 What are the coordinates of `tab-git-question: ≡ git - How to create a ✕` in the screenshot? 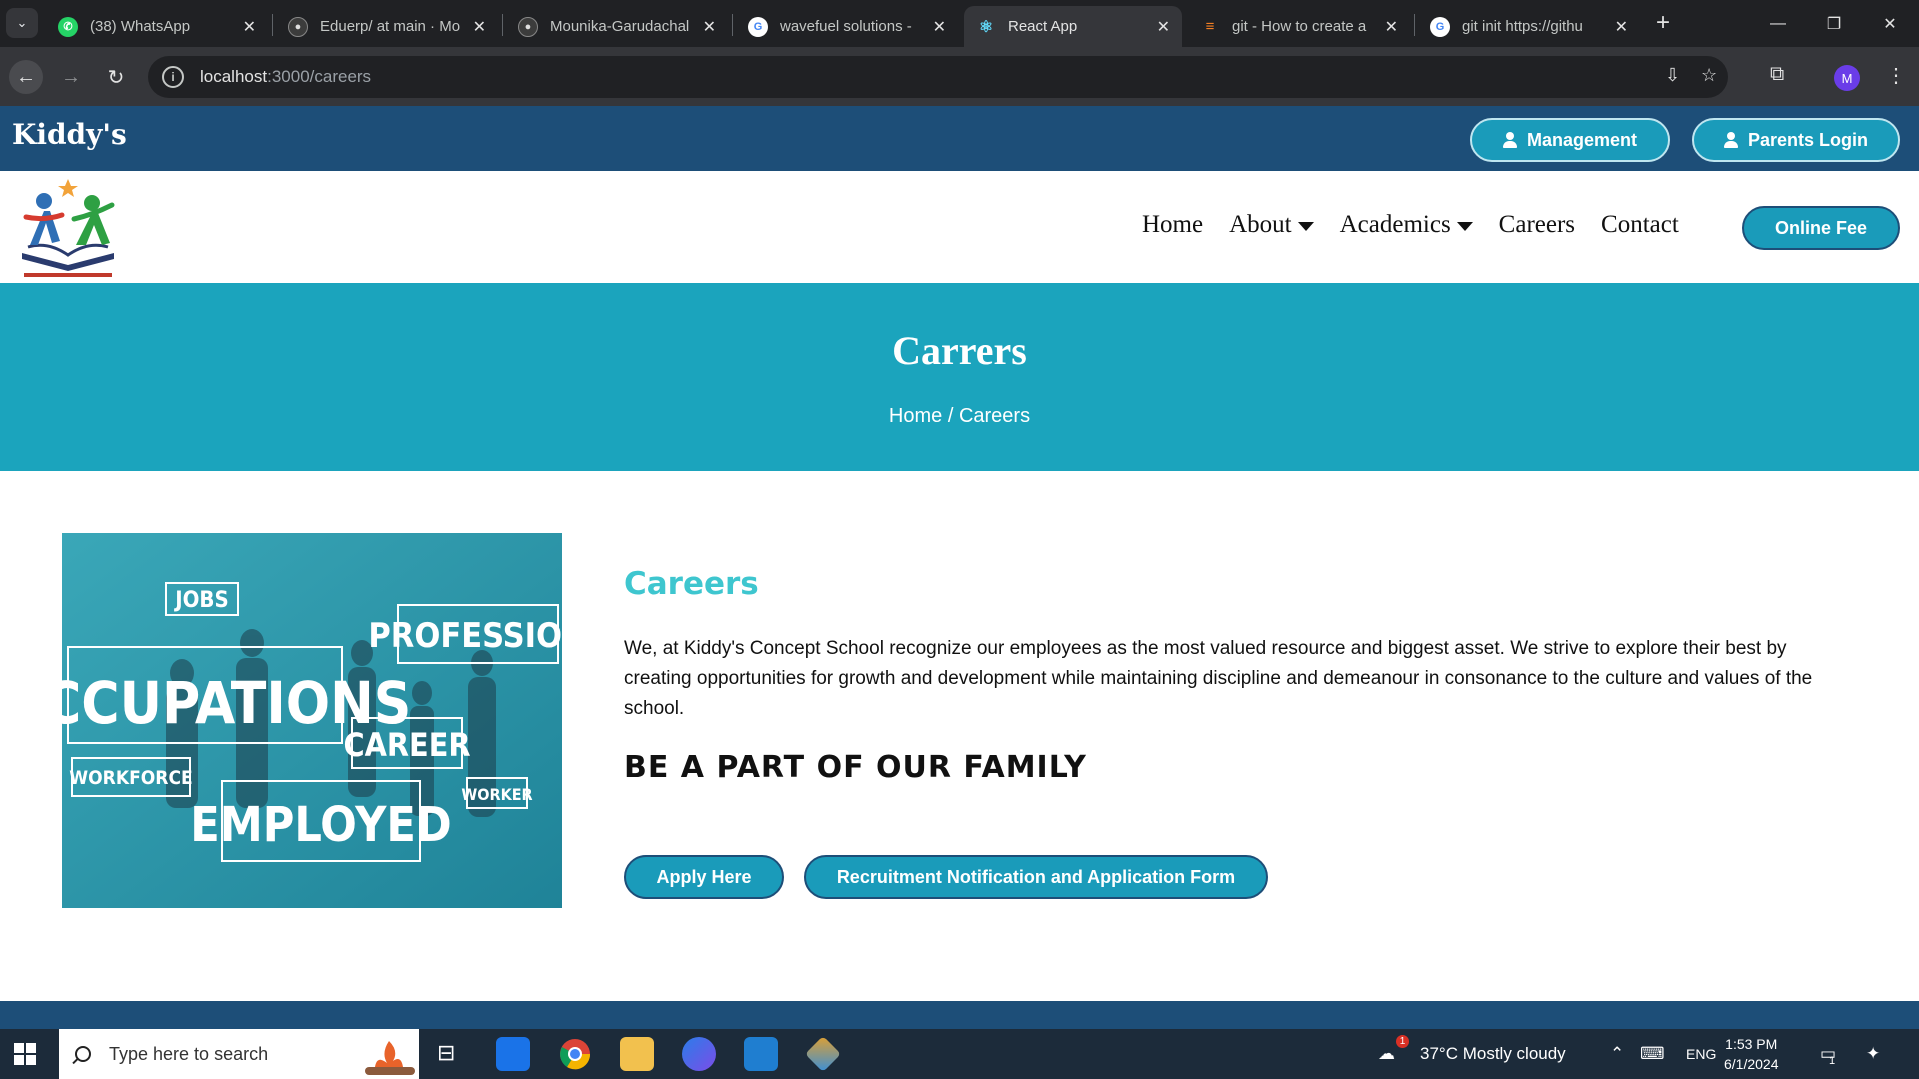 It's located at (1299, 26).